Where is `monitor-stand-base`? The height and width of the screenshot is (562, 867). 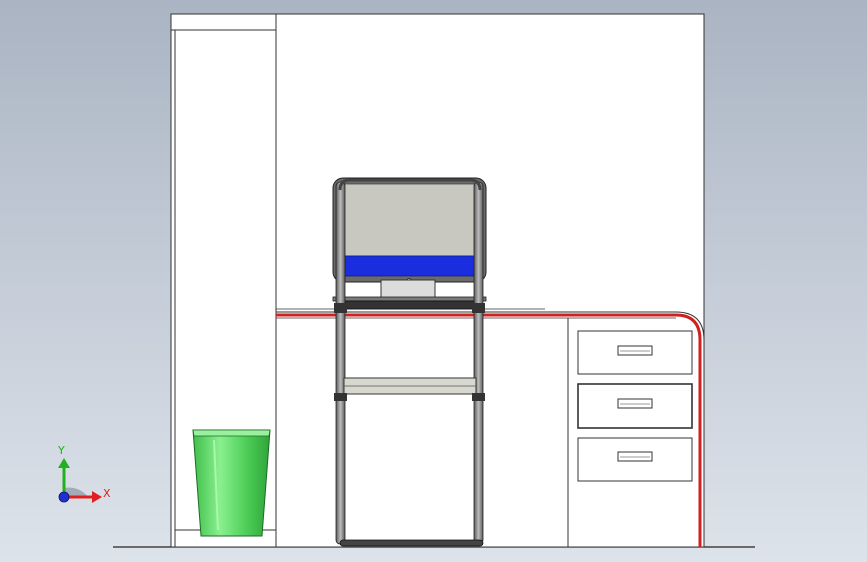 monitor-stand-base is located at coordinates (409, 299).